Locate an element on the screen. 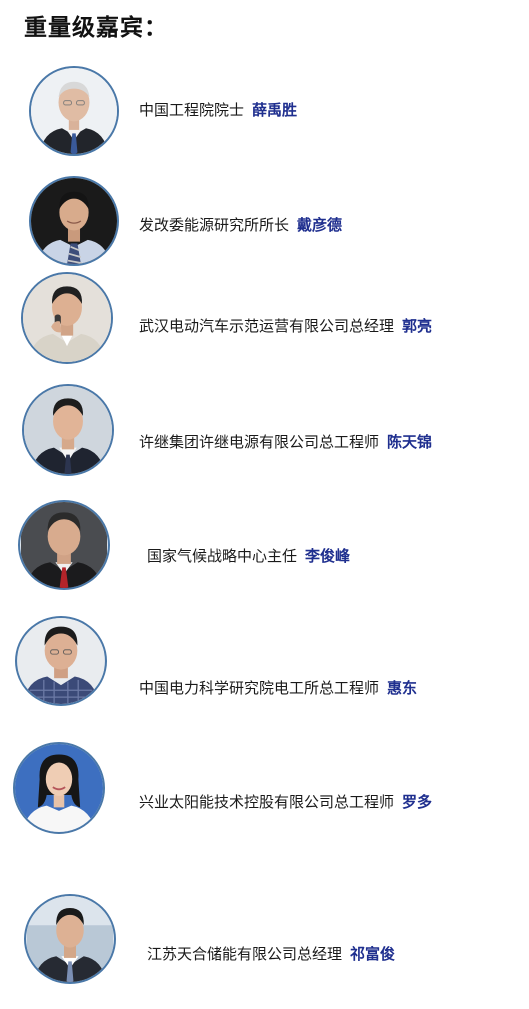 This screenshot has height=1009, width=529. guest-title: 江苏天合储能有限公司总经理 is located at coordinates (245, 954).